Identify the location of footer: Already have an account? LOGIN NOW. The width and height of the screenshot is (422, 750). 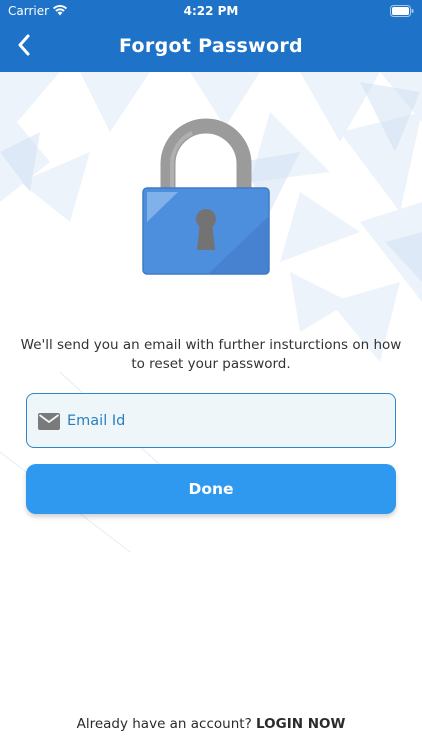
(211, 724).